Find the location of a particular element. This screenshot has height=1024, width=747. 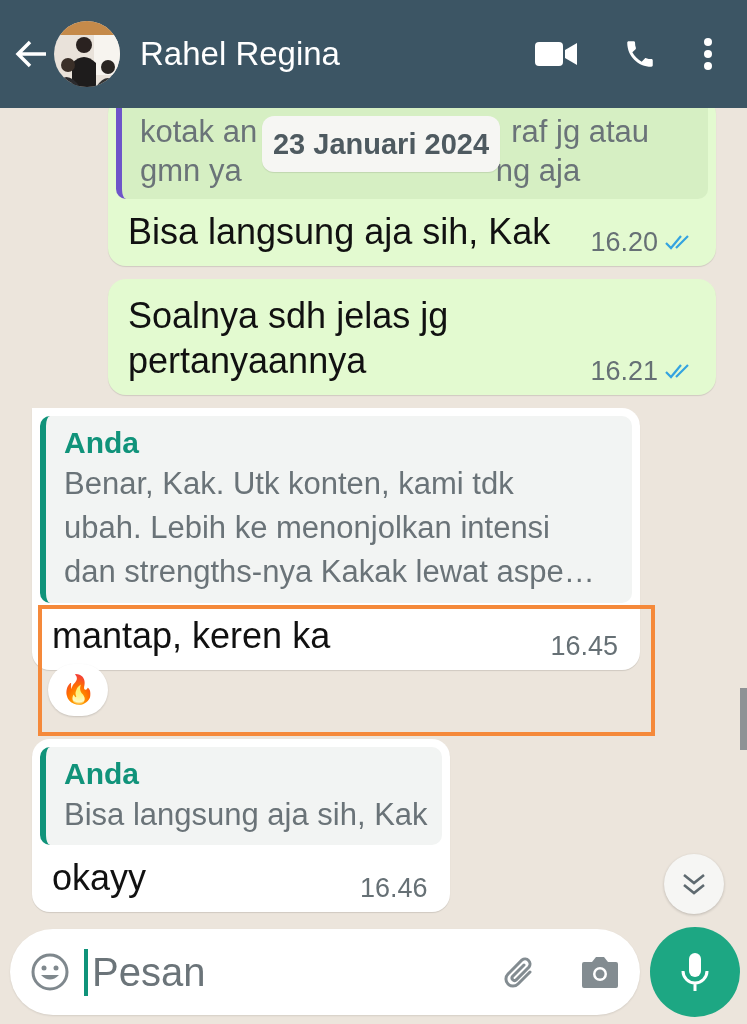

message-text: Soalnya sdh jelas jg pertanyaannya is located at coordinates (288, 337).